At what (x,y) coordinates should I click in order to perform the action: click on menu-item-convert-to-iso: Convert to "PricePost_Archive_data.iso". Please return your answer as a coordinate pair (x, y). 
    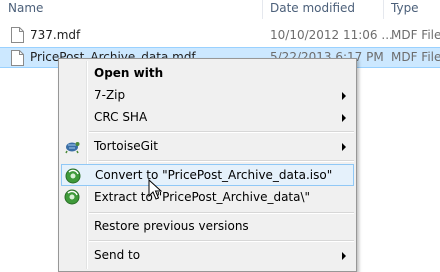
    Looking at the image, I should click on (207, 175).